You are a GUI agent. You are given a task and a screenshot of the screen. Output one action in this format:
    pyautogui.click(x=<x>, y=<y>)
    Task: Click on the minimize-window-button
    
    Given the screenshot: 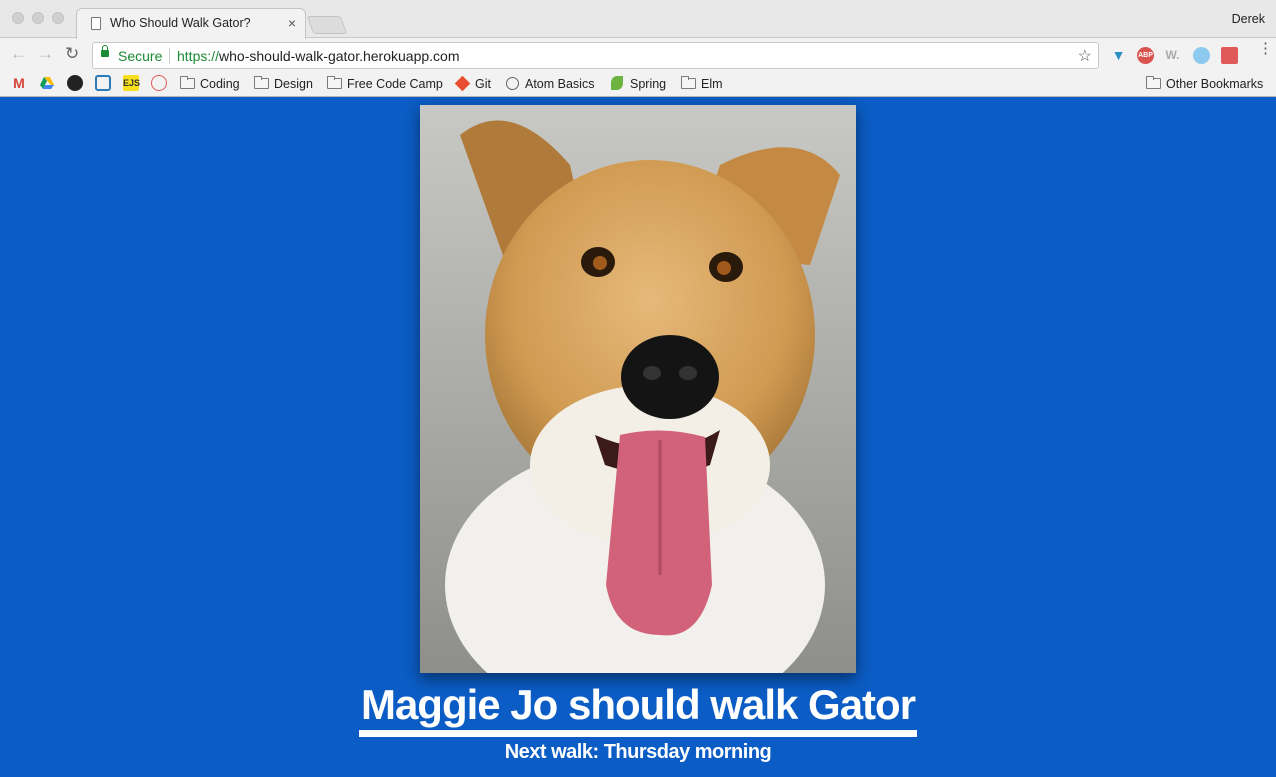 What is the action you would take?
    pyautogui.click(x=38, y=18)
    